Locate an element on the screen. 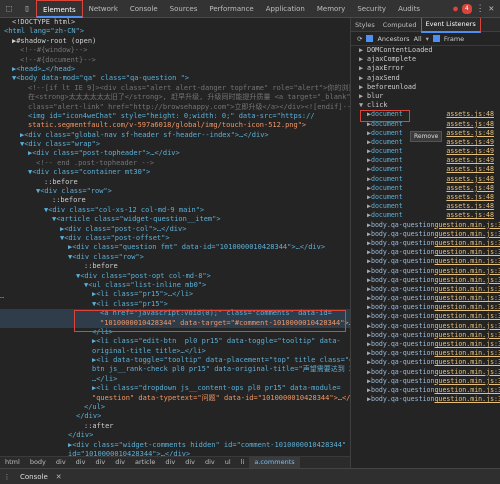 Image resolution: width=500 pixels, height=484 pixels. breadcrumb-item: a.comments is located at coordinates (274, 462).